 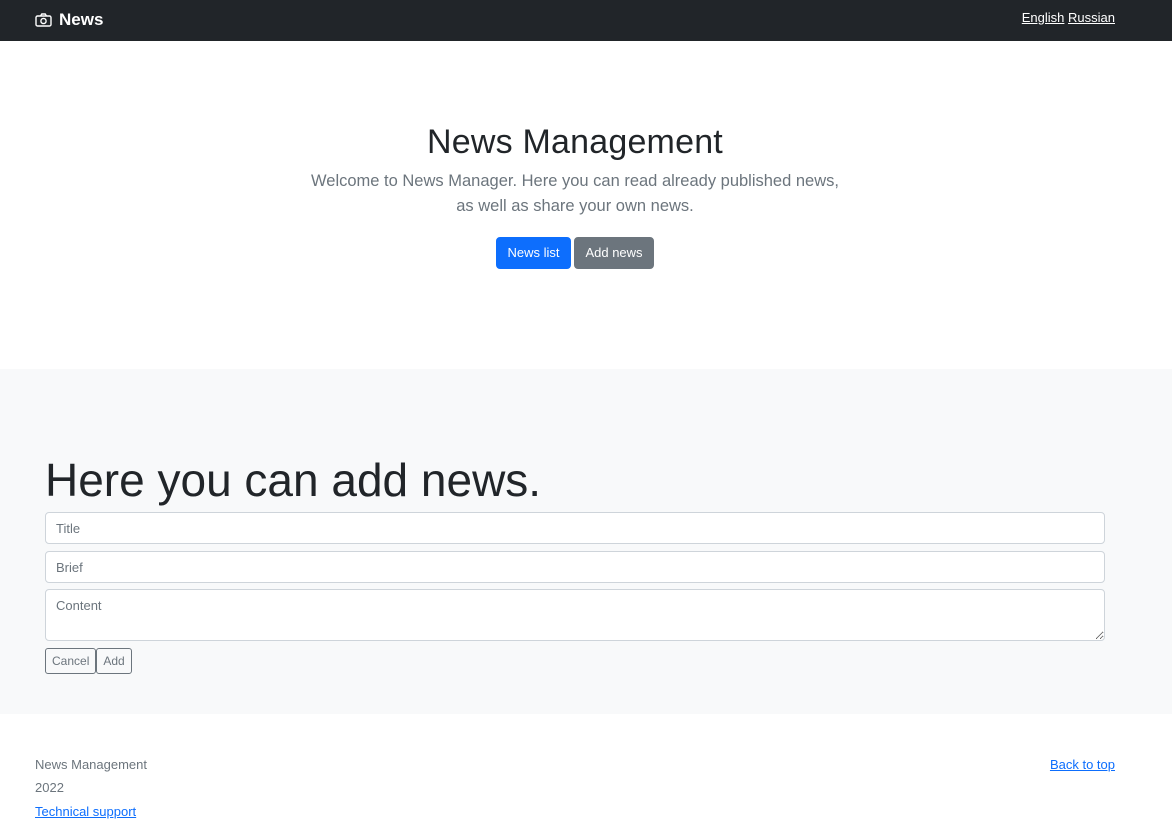 What do you see at coordinates (1043, 17) in the screenshot?
I see `lang-english-link: English` at bounding box center [1043, 17].